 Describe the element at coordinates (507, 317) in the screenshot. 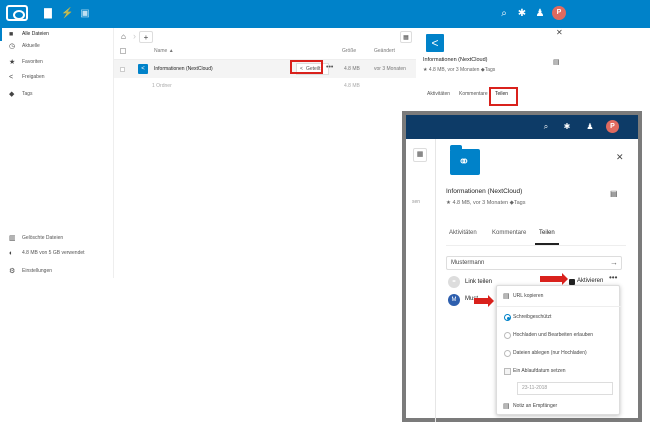

I see `readonly-radio` at that location.